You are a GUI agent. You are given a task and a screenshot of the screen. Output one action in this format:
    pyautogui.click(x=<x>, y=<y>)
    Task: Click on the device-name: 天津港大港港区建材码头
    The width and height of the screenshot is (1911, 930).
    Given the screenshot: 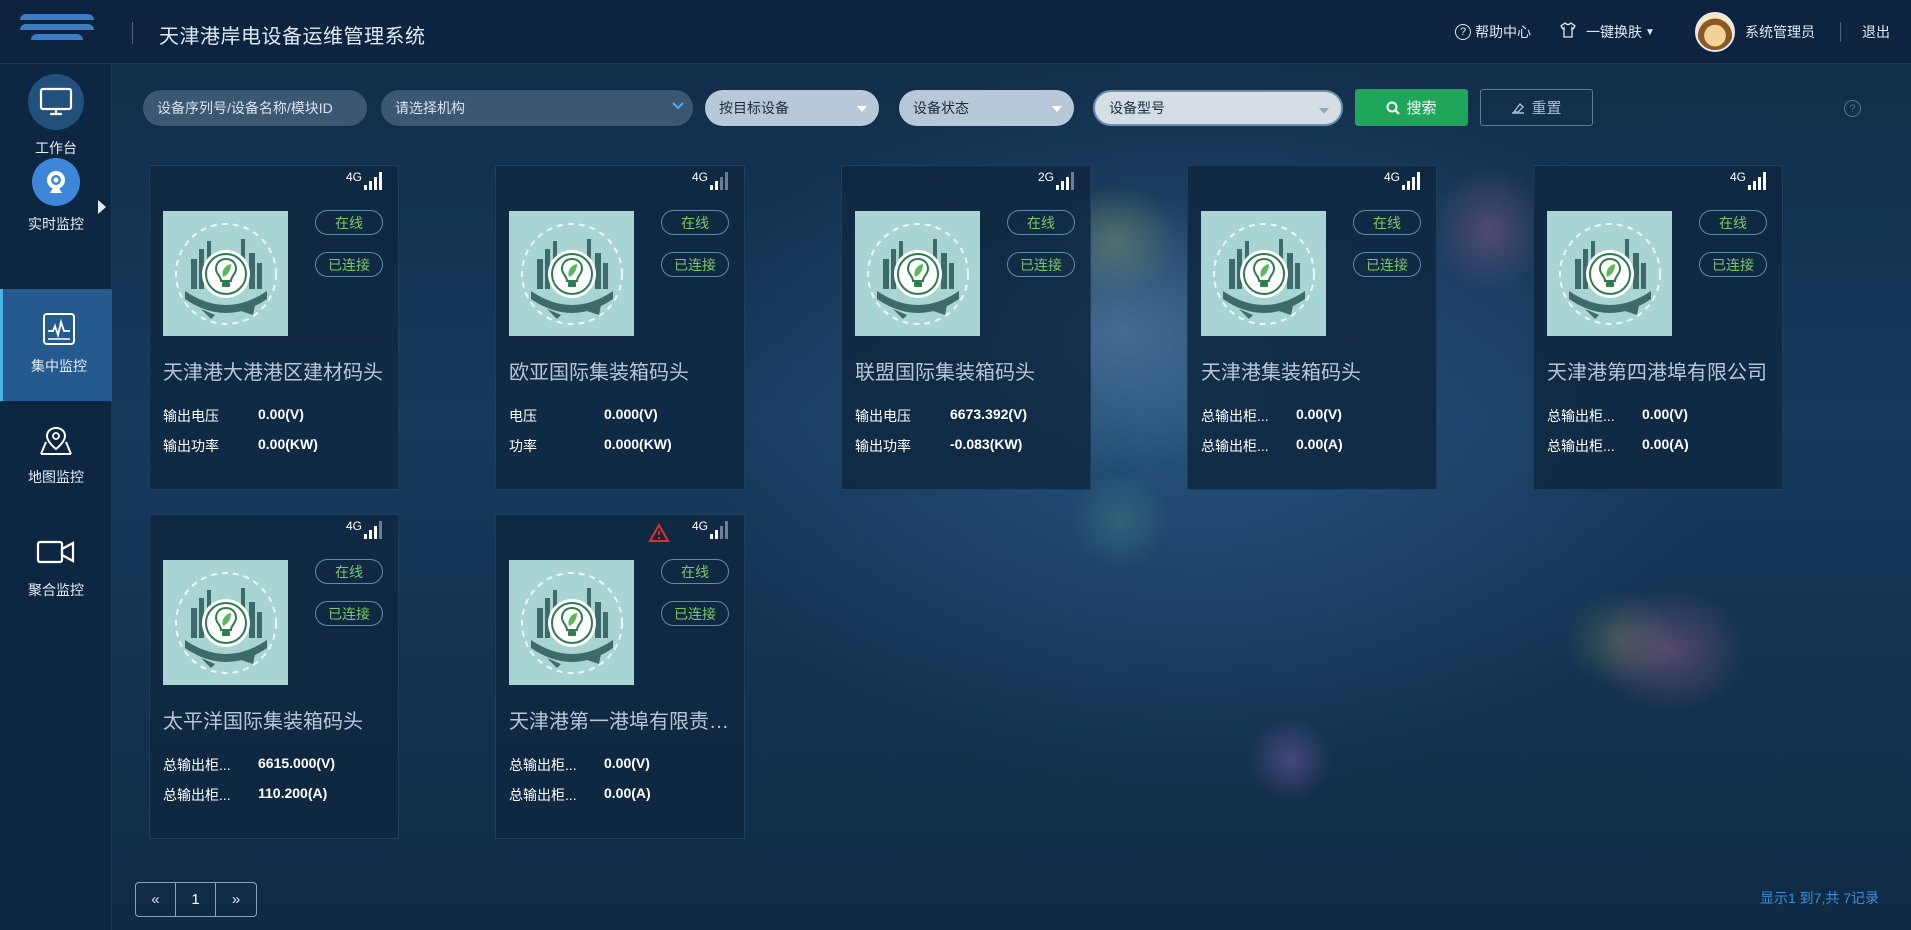 What is the action you would take?
    pyautogui.click(x=278, y=370)
    